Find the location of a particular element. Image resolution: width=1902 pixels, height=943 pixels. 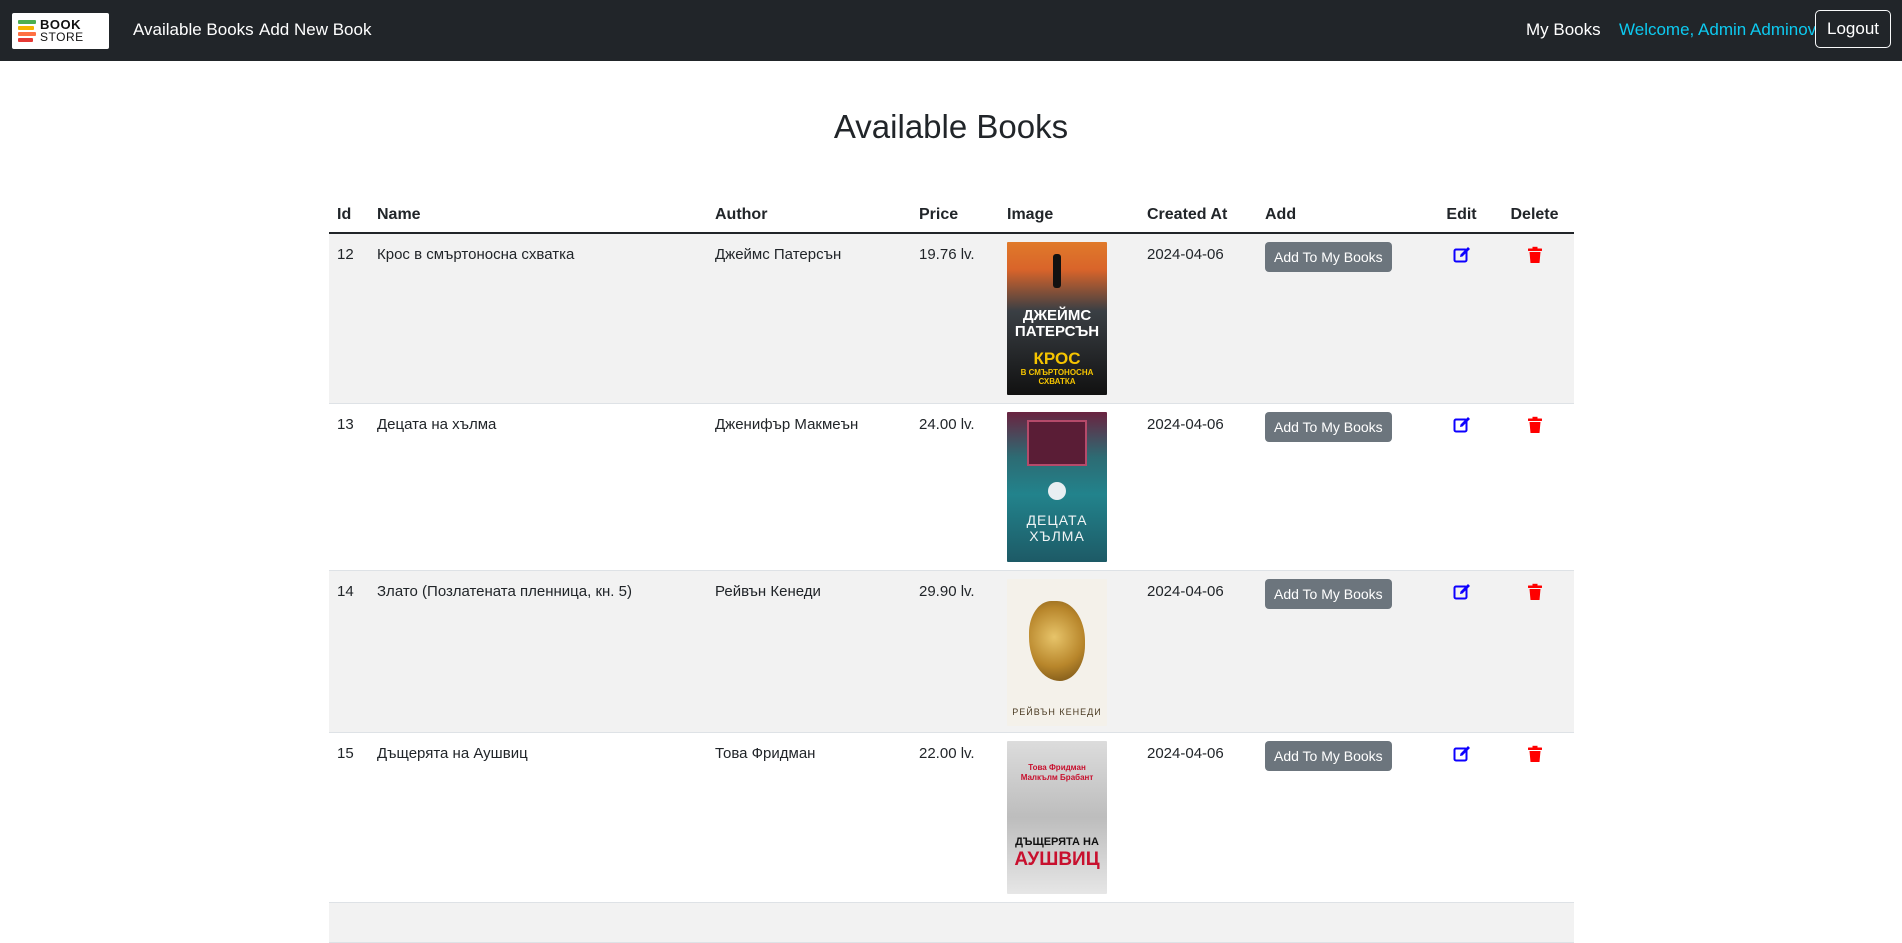

bookstore-logo: BOOK STORE is located at coordinates (60, 31).